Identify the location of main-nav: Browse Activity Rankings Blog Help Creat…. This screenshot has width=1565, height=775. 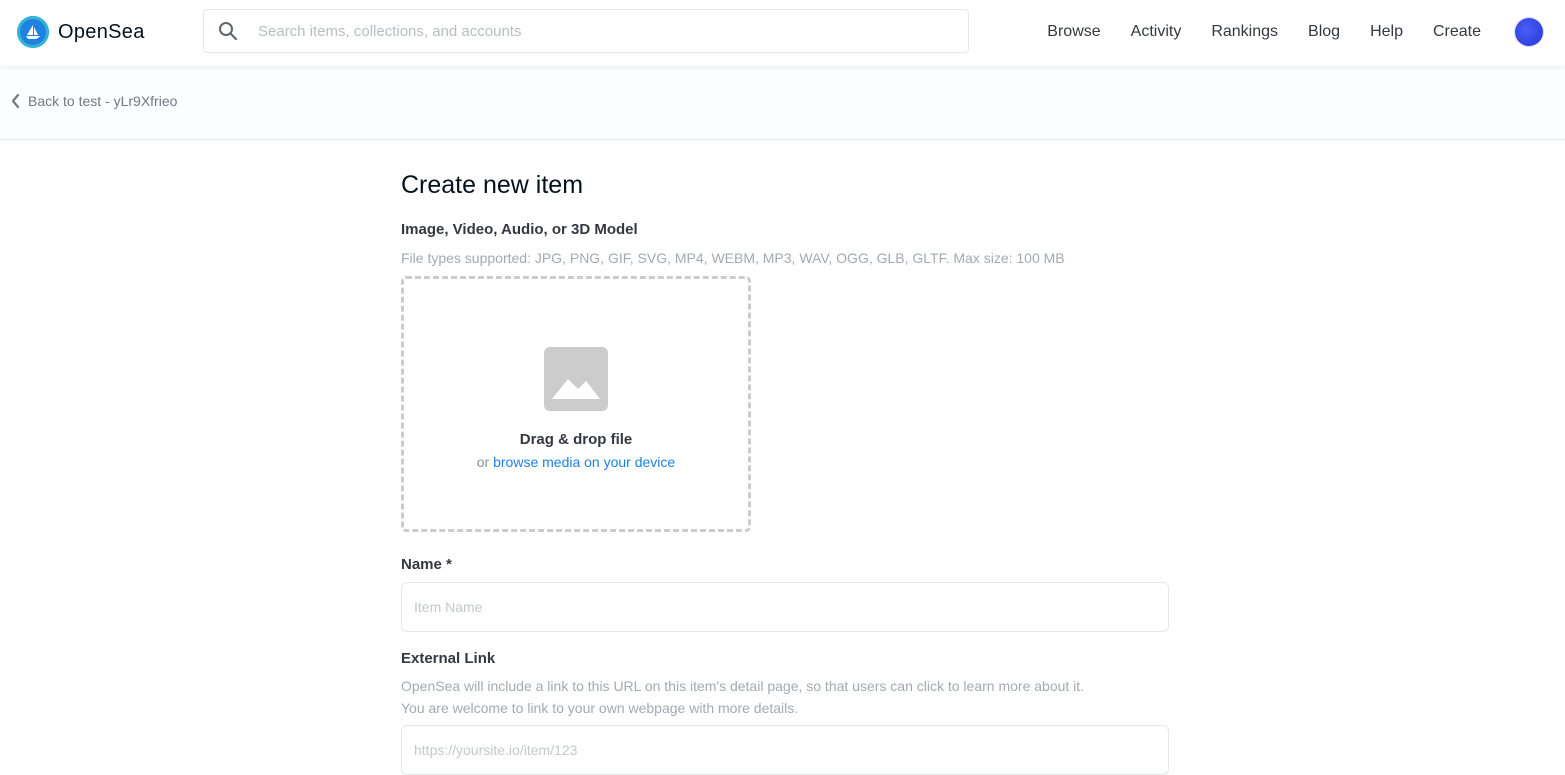
(1249, 31).